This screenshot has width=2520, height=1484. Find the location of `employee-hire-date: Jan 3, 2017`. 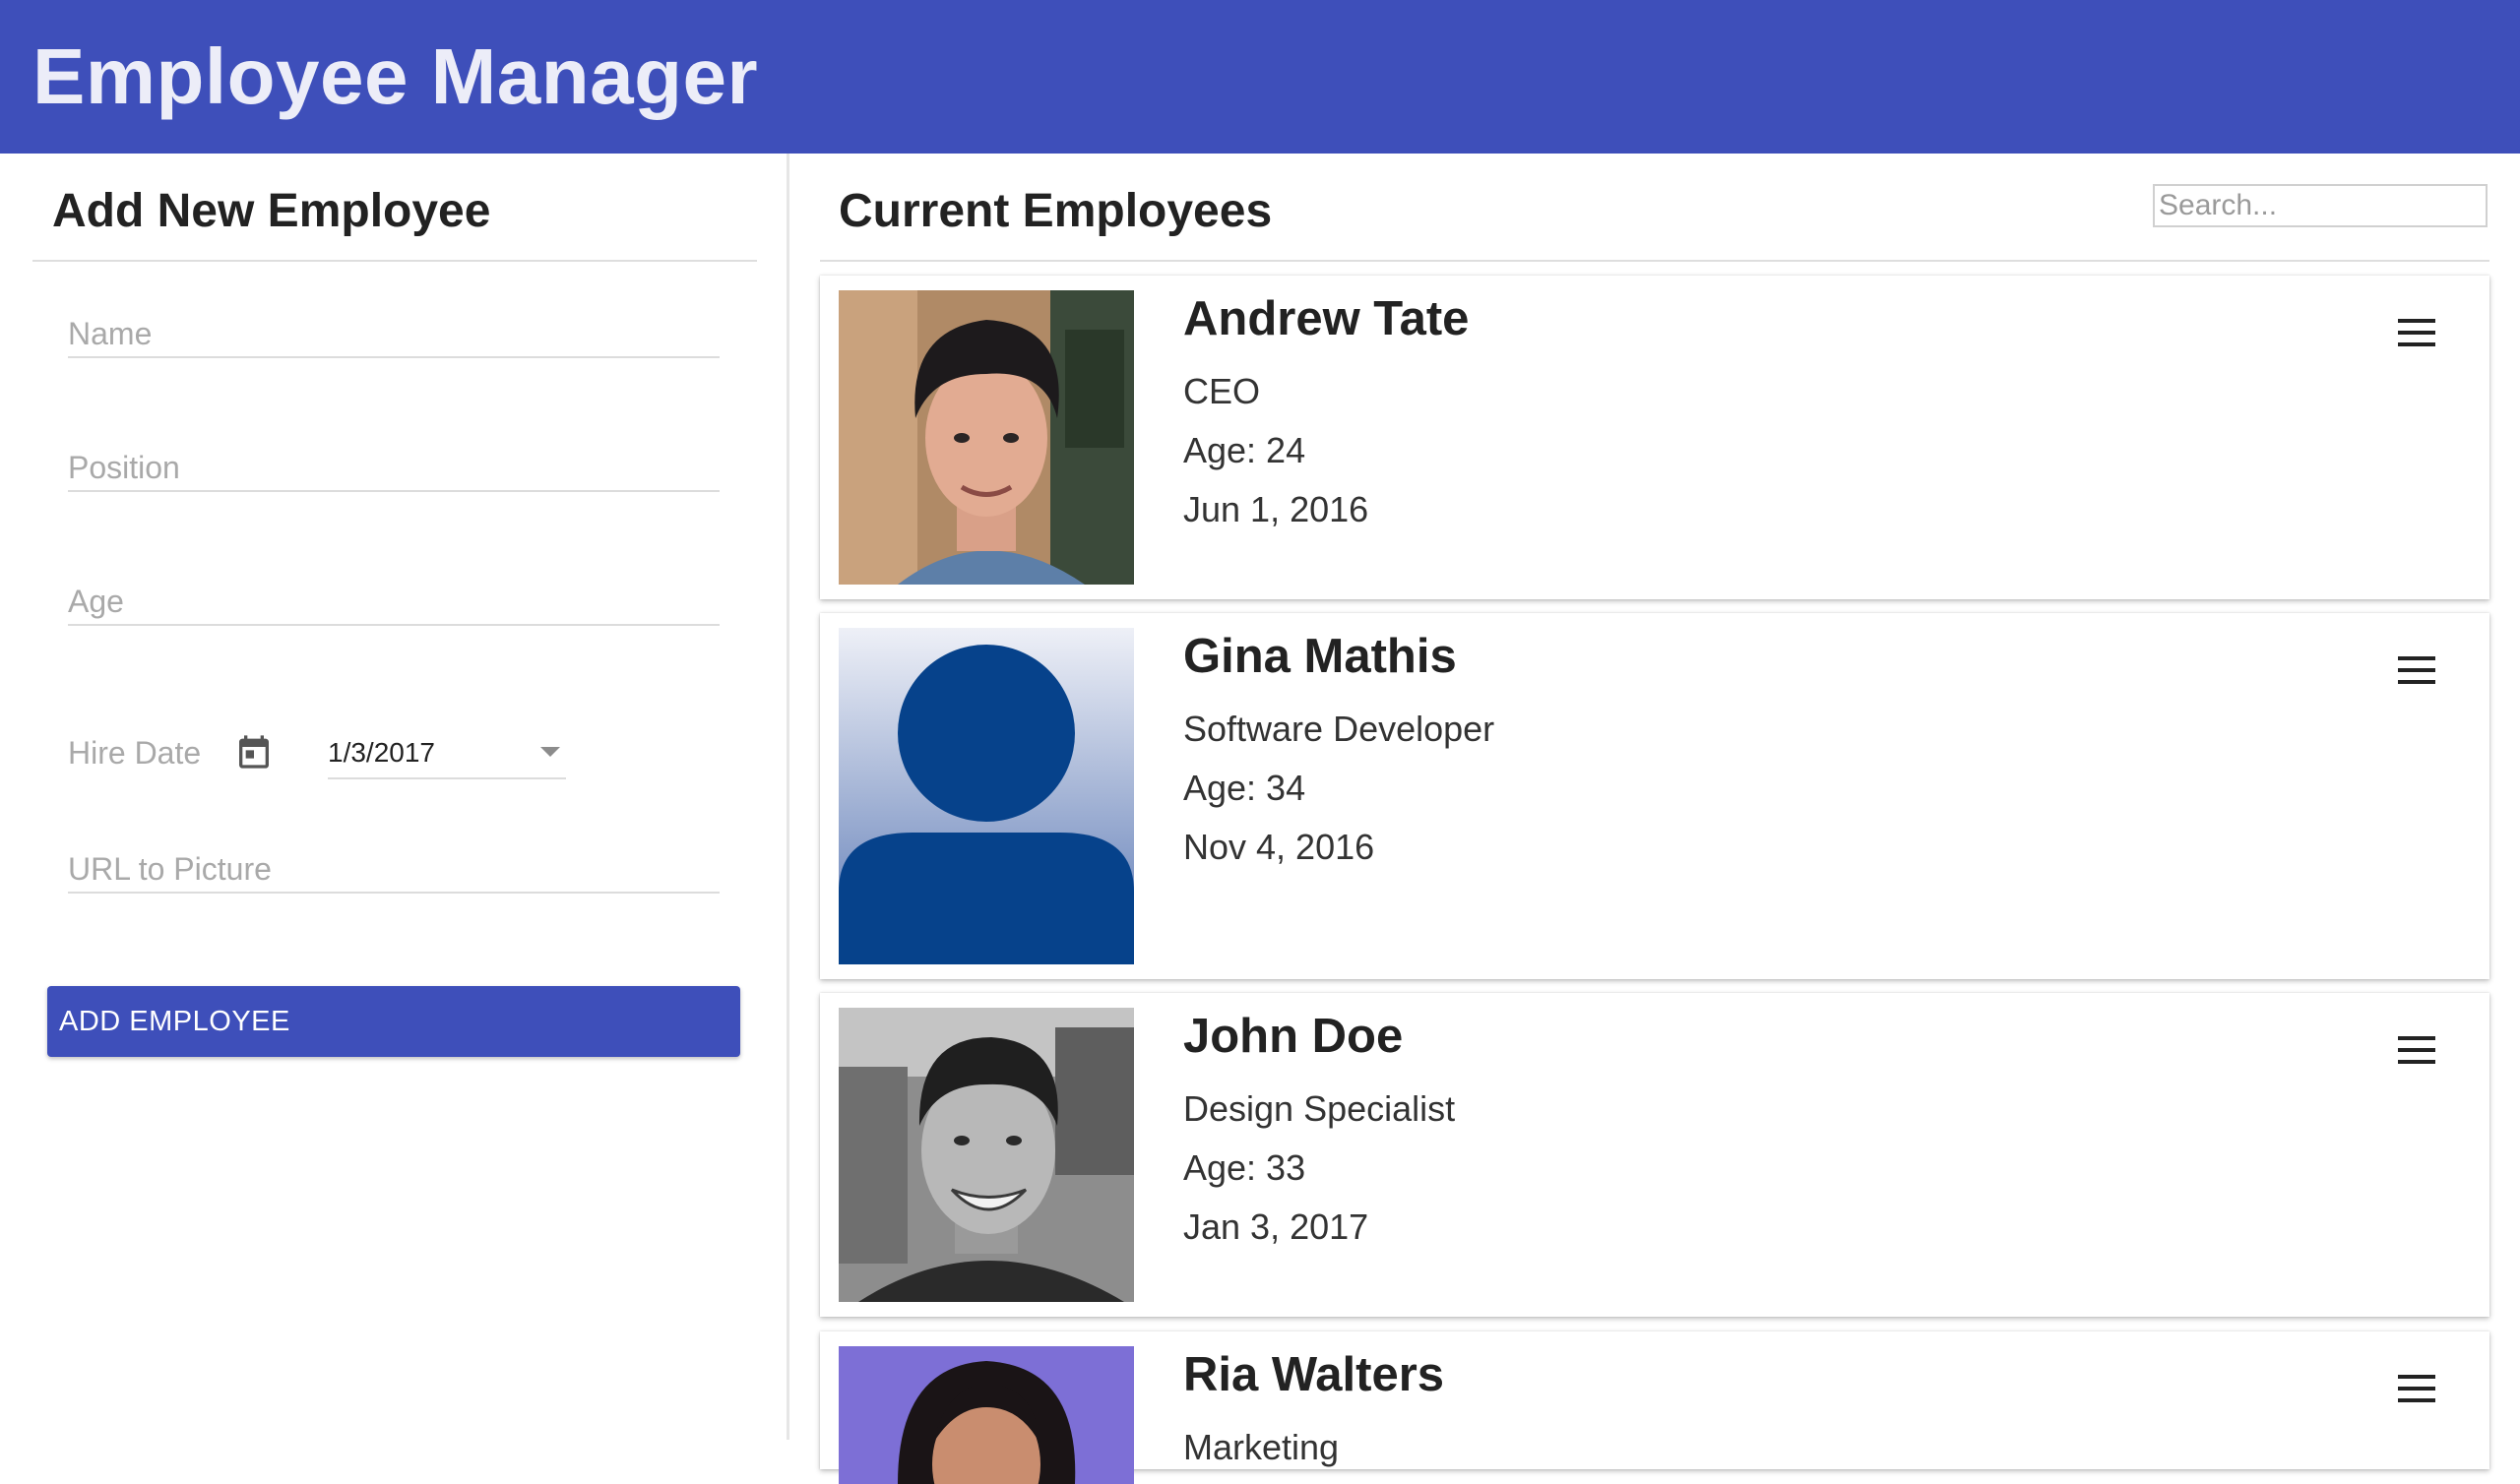

employee-hire-date: Jan 3, 2017 is located at coordinates (1276, 1226).